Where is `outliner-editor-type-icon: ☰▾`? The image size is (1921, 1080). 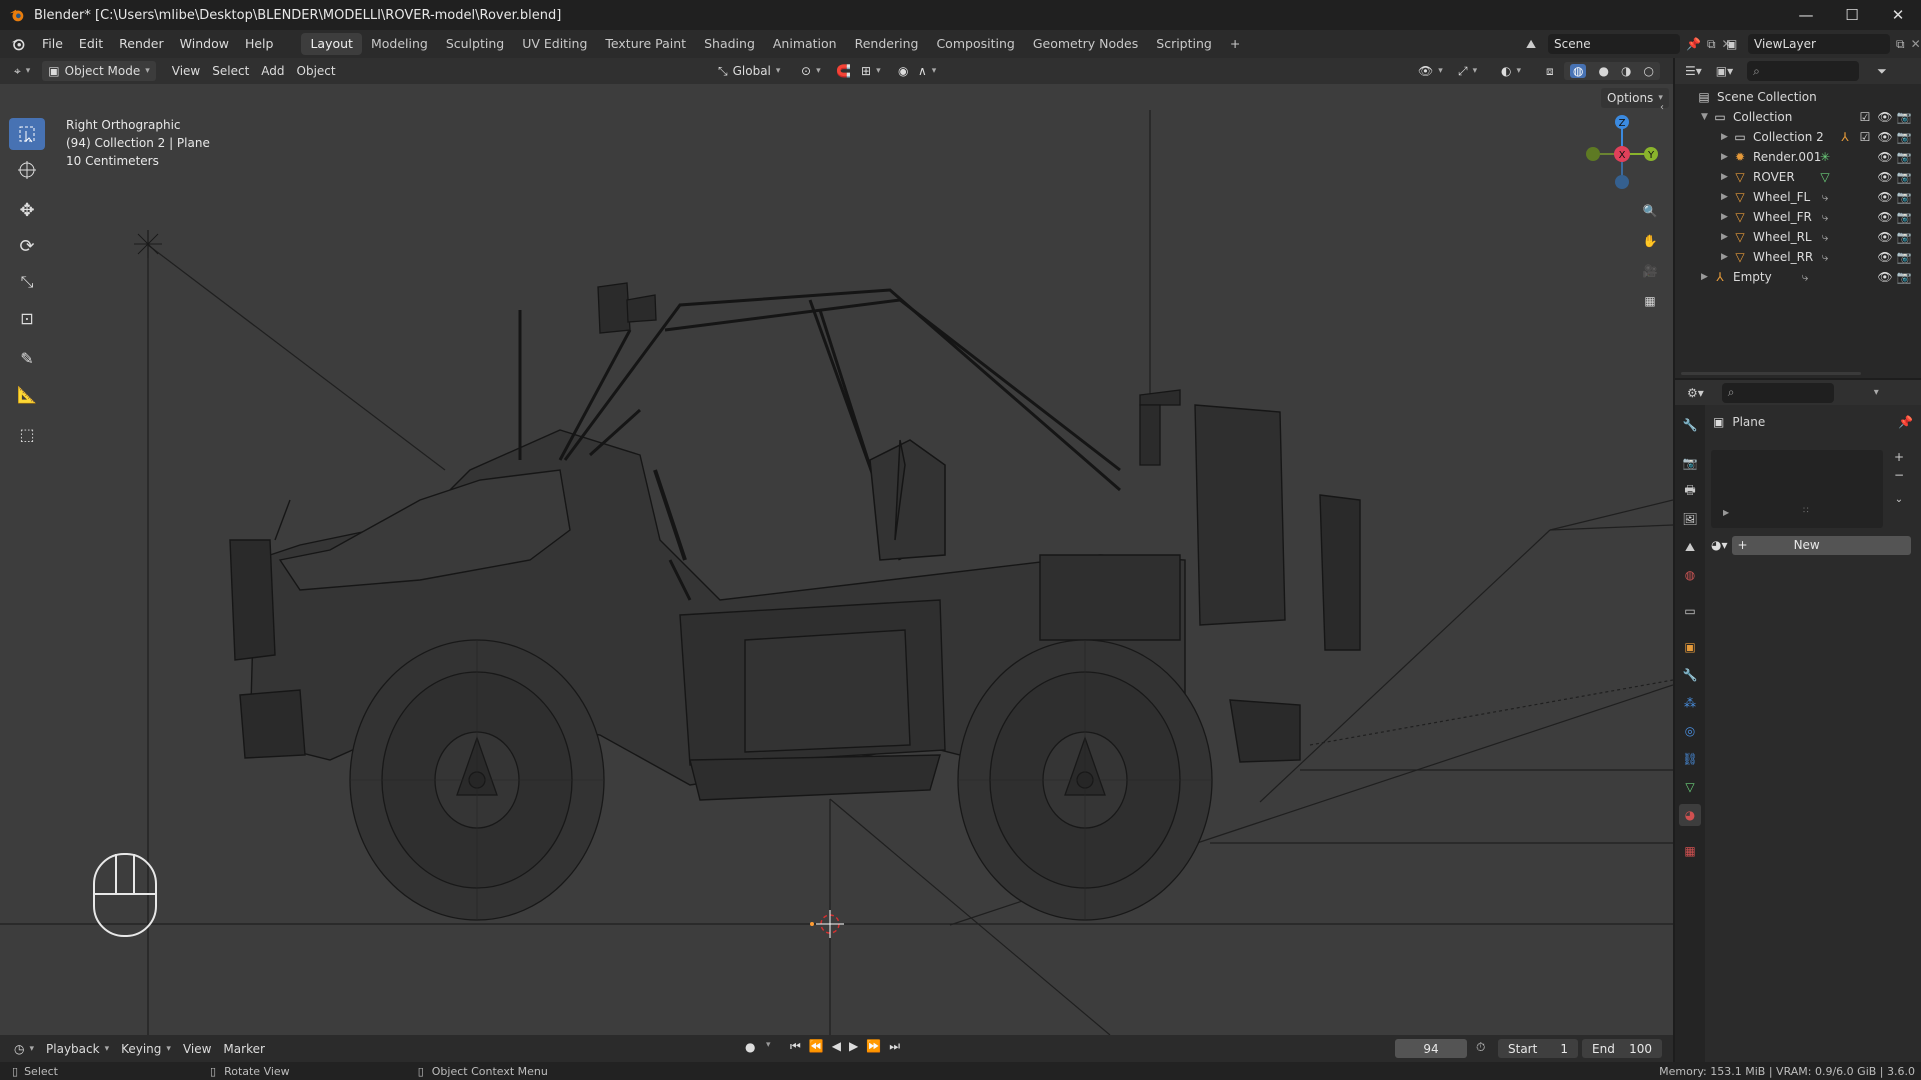 outliner-editor-type-icon: ☰▾ is located at coordinates (1693, 71).